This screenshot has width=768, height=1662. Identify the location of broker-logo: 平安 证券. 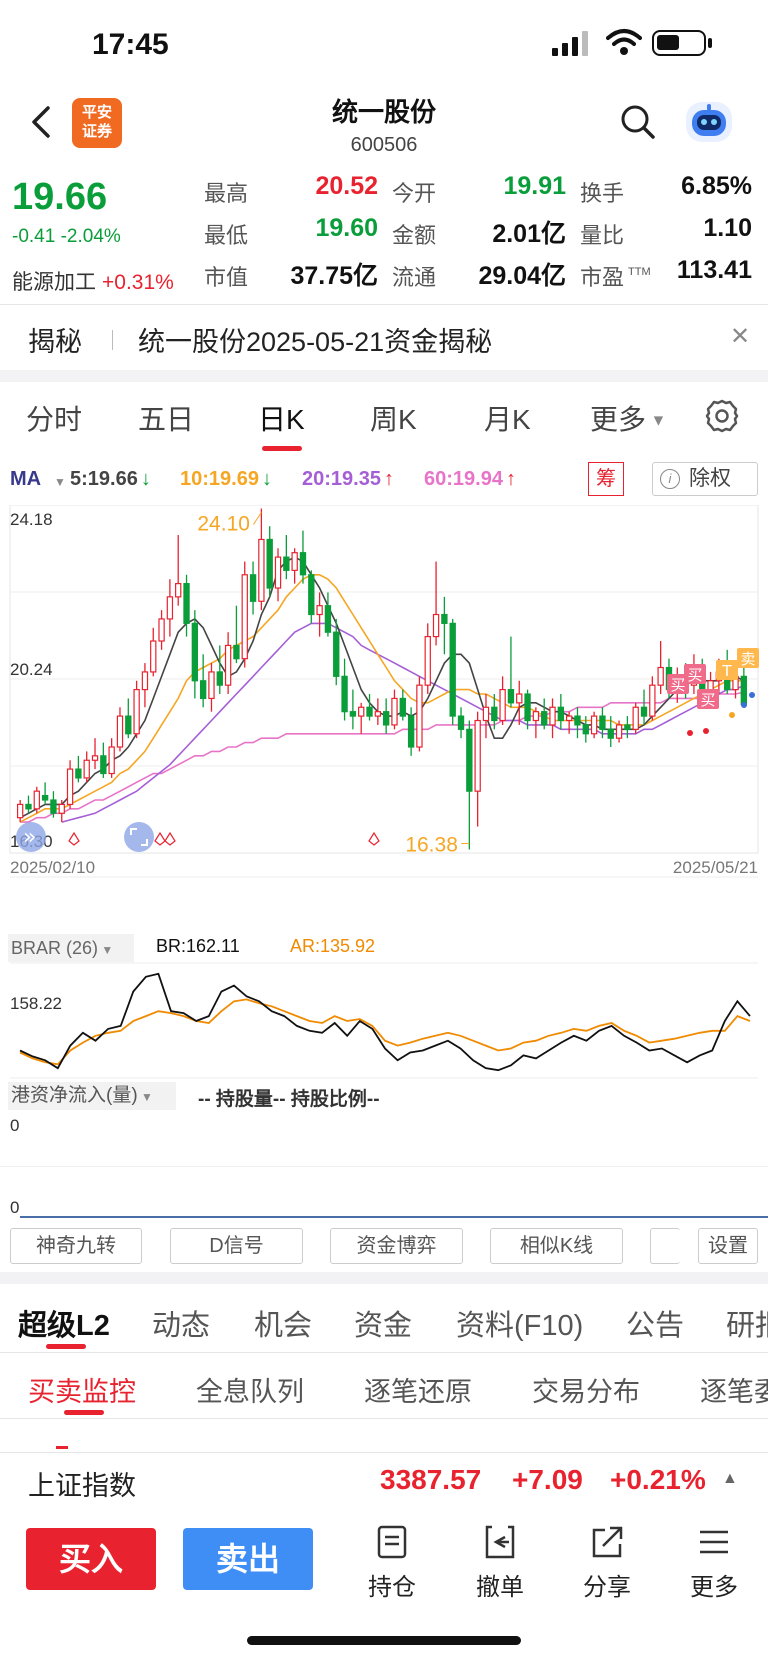
(97, 123).